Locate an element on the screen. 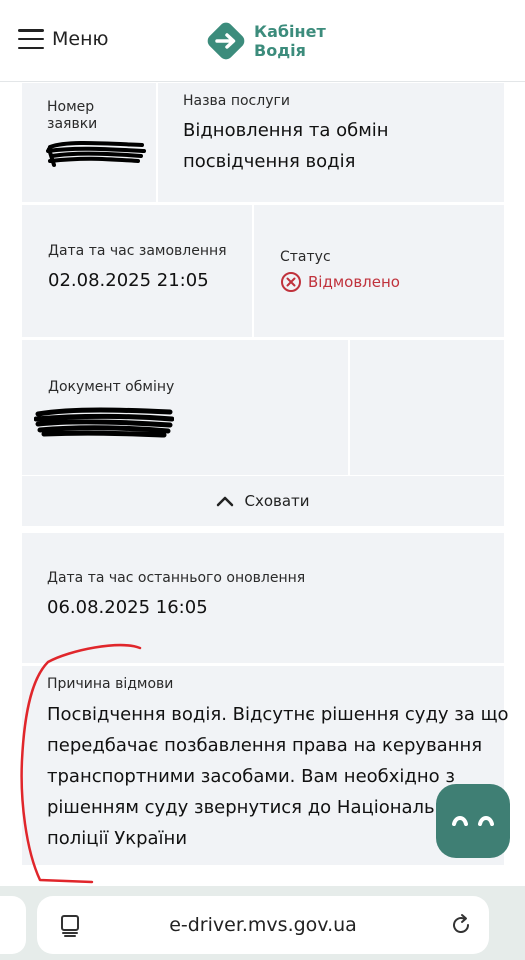 The width and height of the screenshot is (525, 960). previous-tab-stub is located at coordinates (13, 925).